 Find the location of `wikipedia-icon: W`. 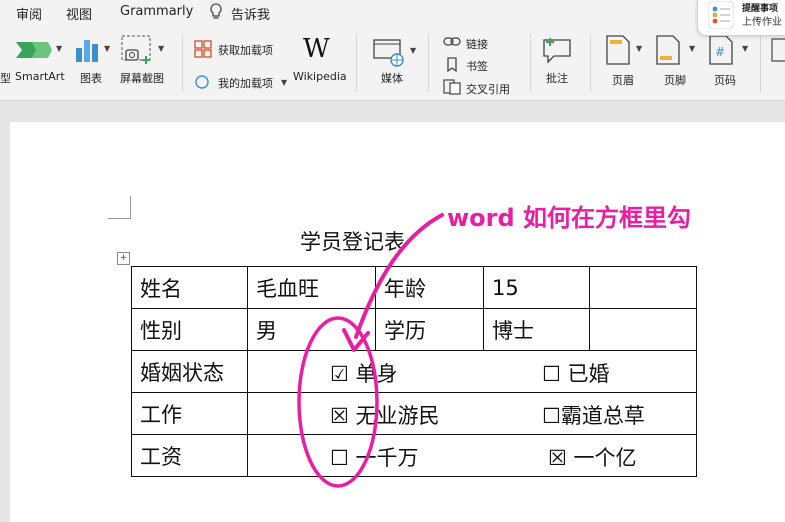

wikipedia-icon: W is located at coordinates (316, 49).